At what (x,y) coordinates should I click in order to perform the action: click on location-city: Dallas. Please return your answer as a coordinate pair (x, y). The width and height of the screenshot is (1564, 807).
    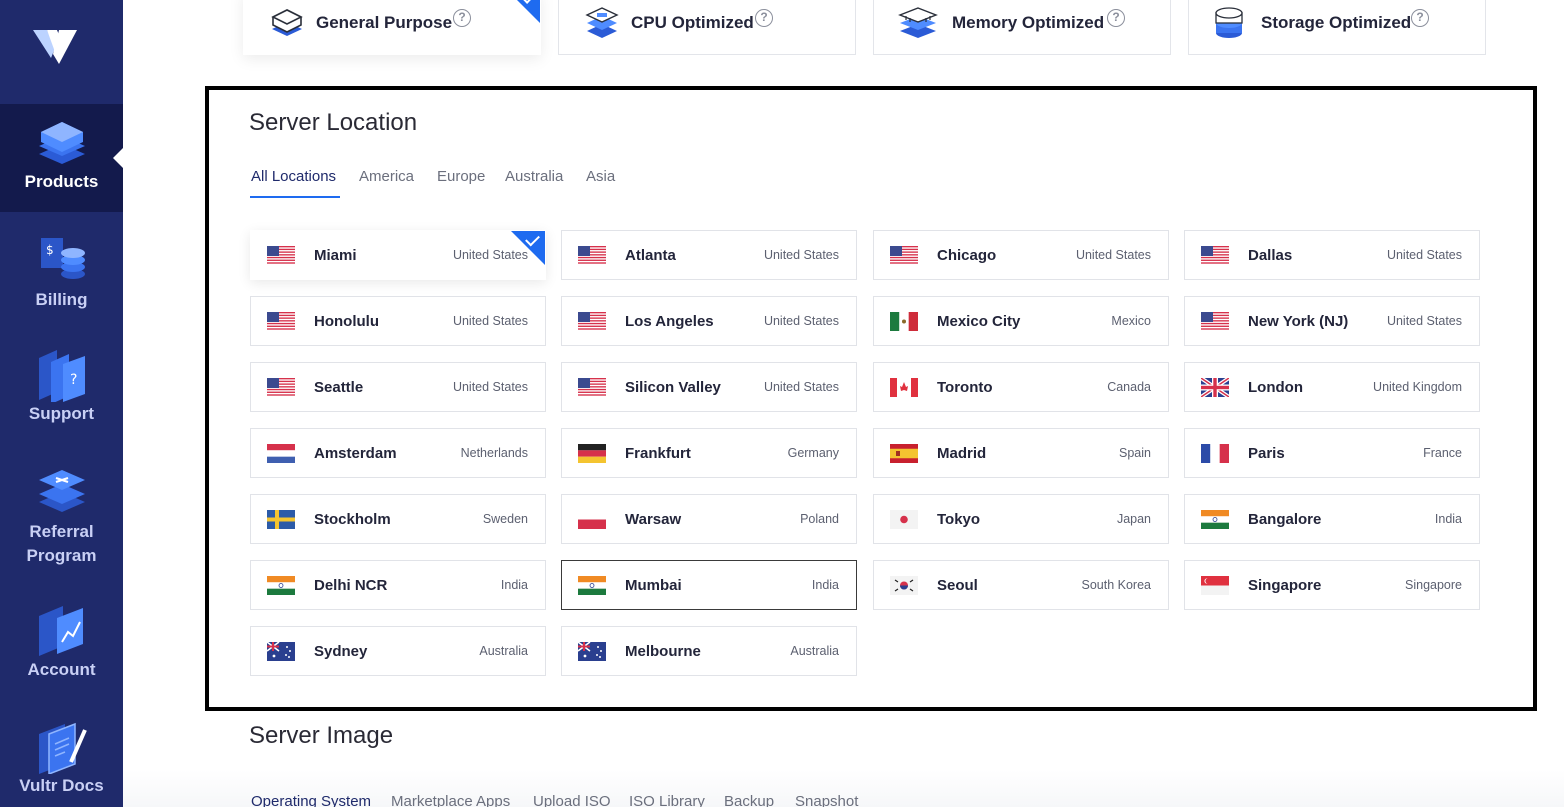
    Looking at the image, I should click on (1270, 255).